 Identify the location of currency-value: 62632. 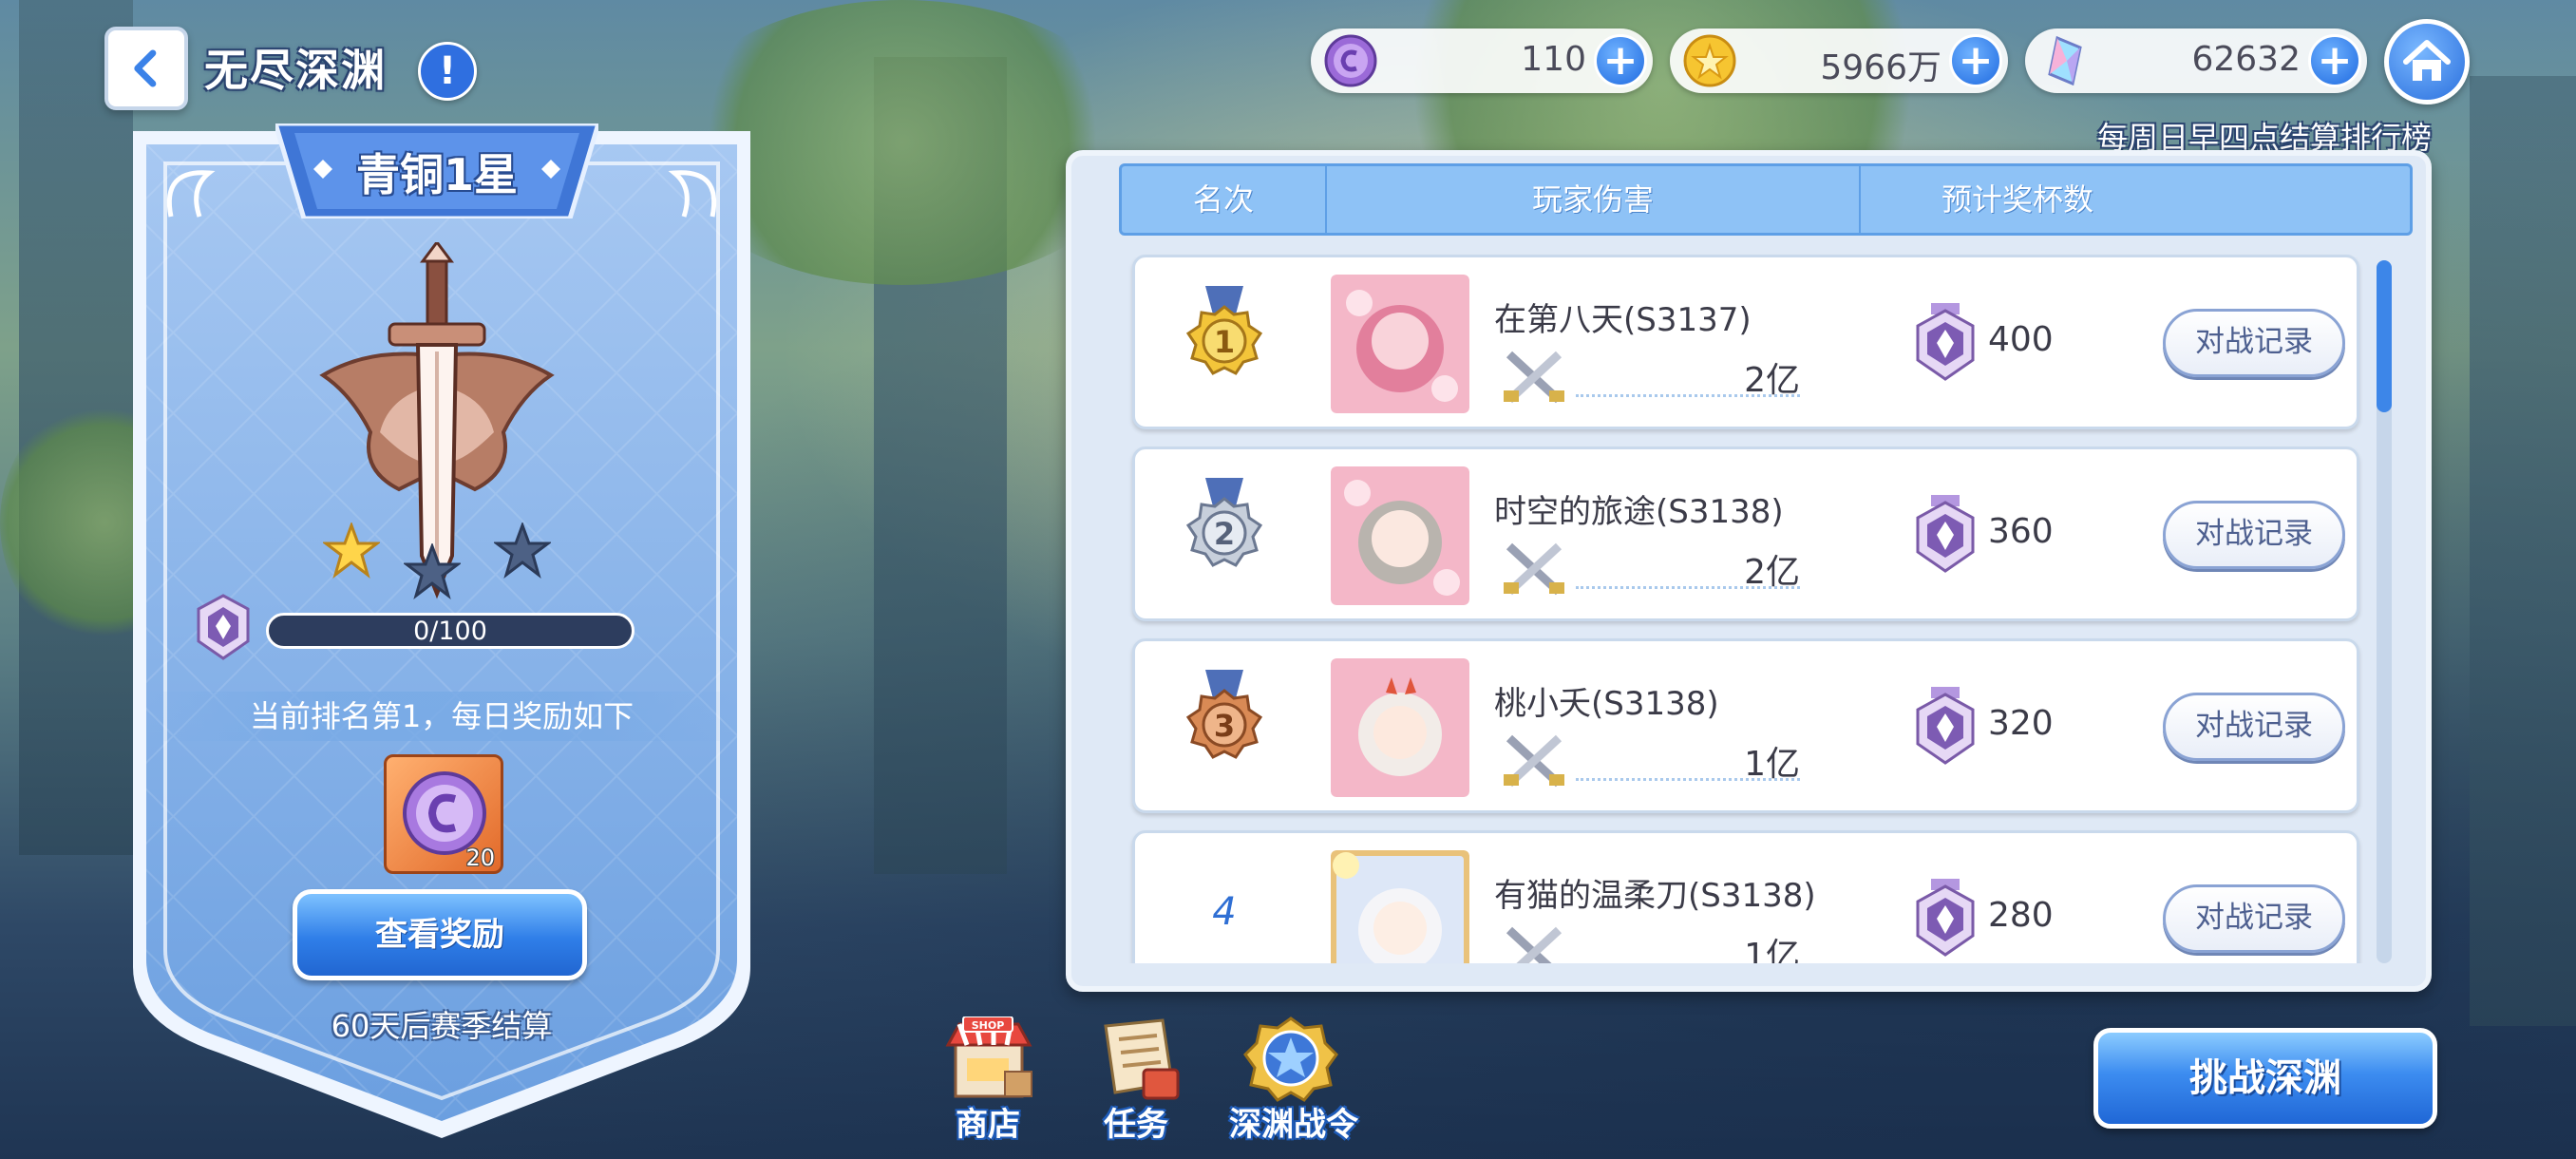
(2246, 59).